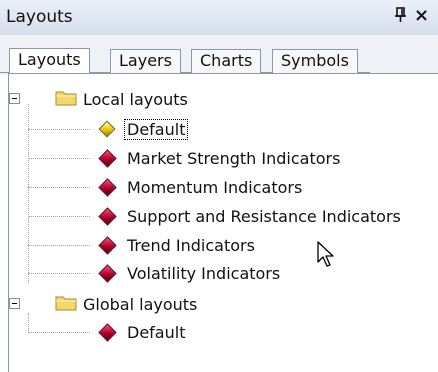  I want to click on close-icon: ×, so click(421, 15).